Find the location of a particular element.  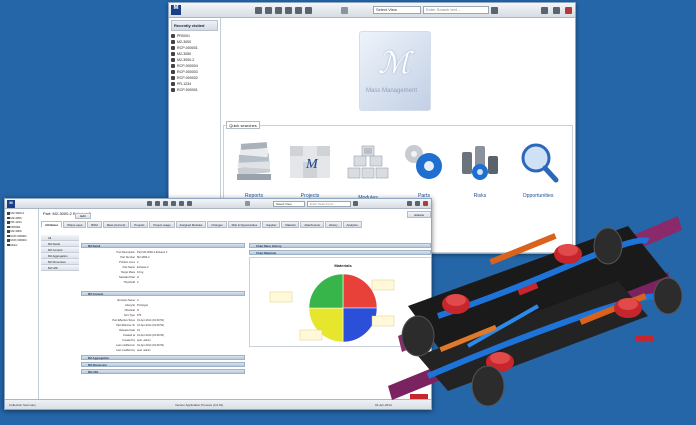

section-lwl-header: M2 LWL is located at coordinates (163, 371).